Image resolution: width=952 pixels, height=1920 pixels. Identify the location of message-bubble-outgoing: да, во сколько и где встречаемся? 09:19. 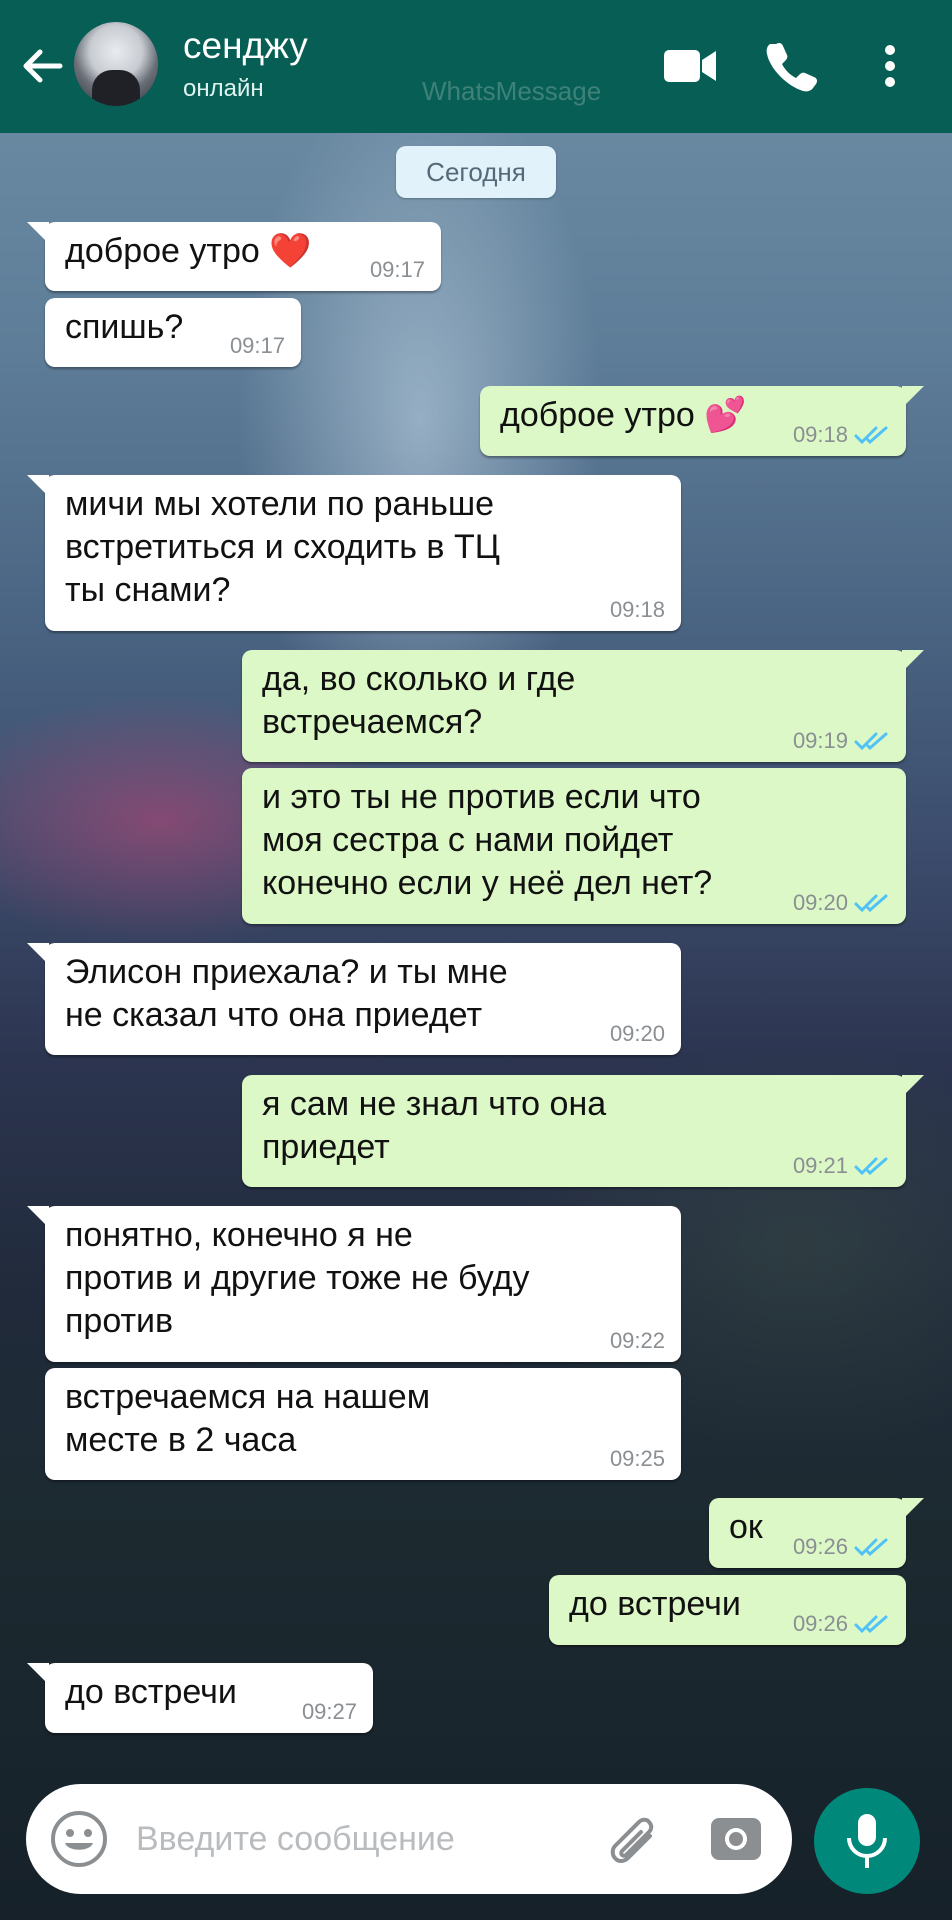
(583, 706).